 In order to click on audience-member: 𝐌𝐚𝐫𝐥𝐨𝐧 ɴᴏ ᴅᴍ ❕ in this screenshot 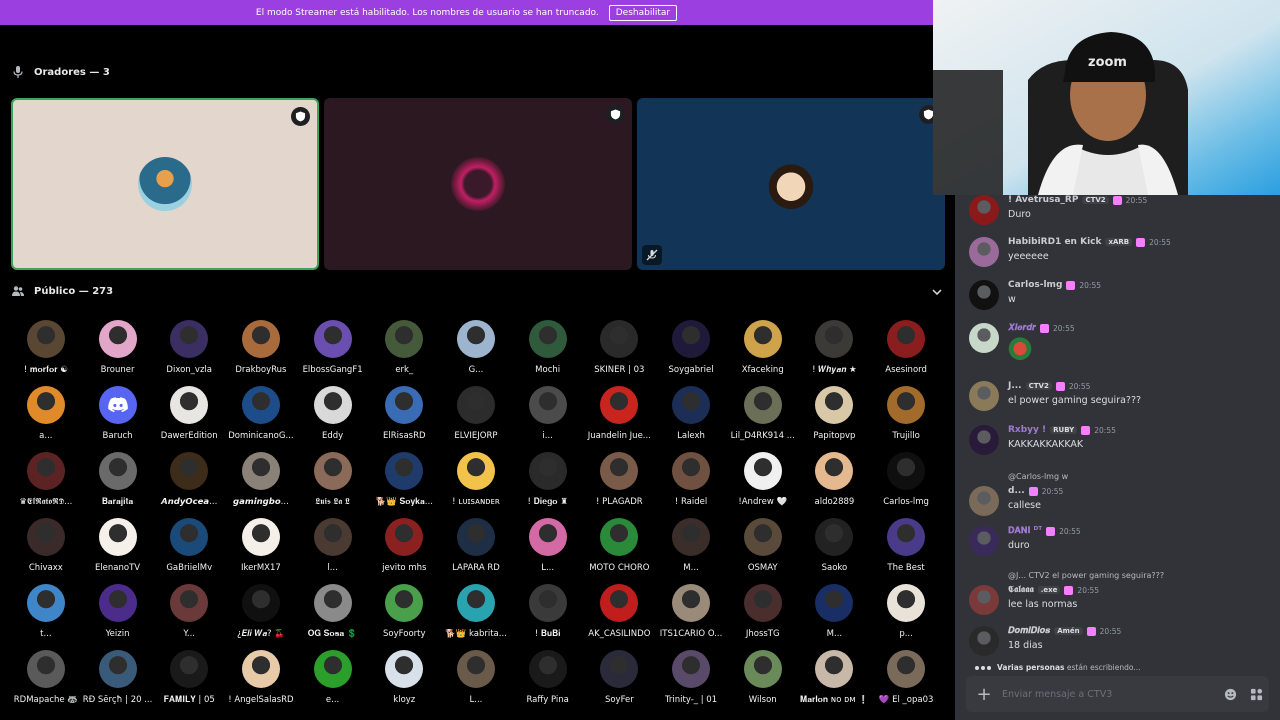, I will do `click(835, 677)`.